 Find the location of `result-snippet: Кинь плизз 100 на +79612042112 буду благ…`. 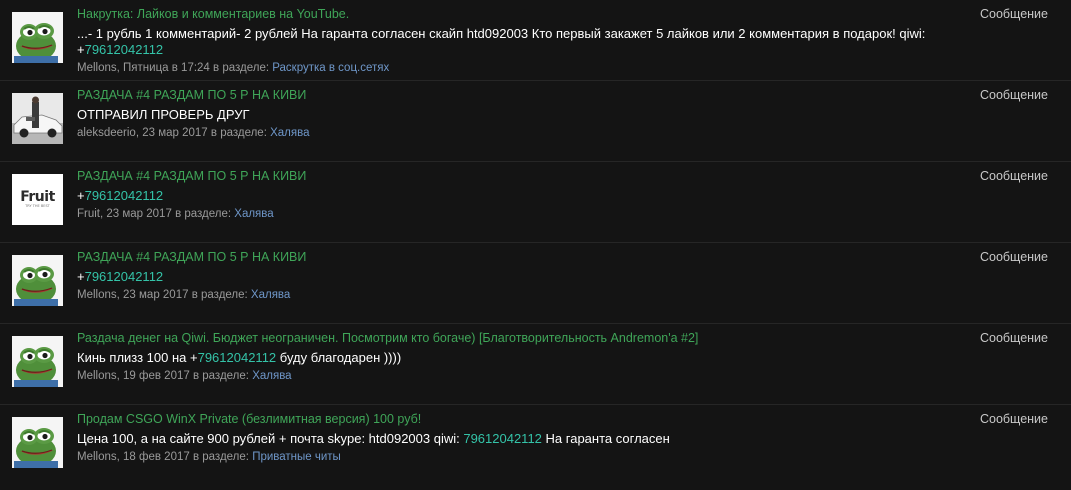

result-snippet: Кинь плизз 100 на +79612042112 буду благ… is located at coordinates (519, 358).